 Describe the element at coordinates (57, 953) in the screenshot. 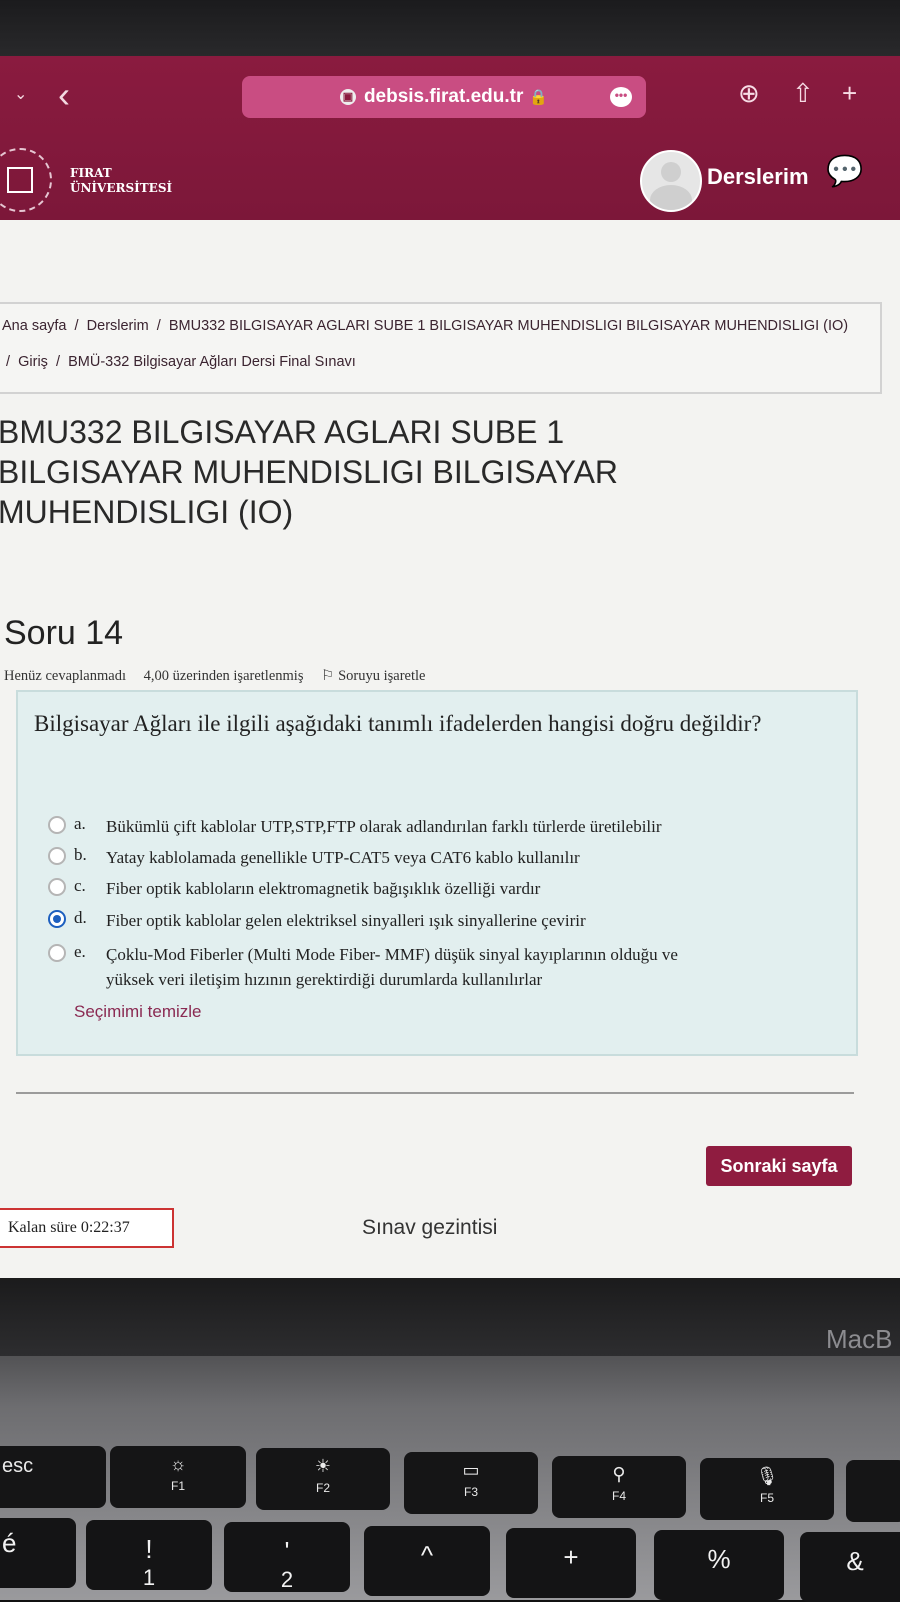

I see `radio-option-e` at that location.